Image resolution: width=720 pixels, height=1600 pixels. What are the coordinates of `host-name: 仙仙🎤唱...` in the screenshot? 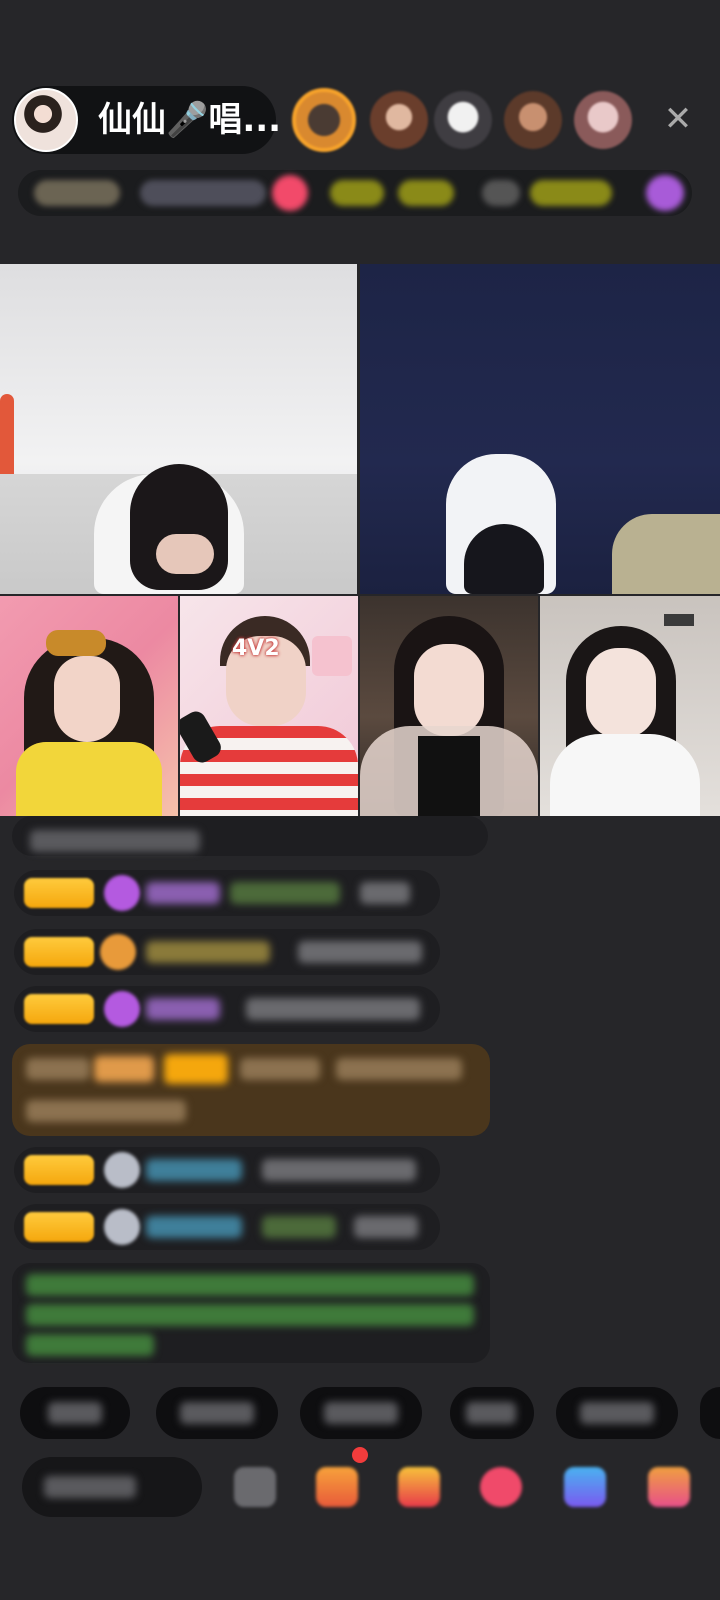 It's located at (189, 120).